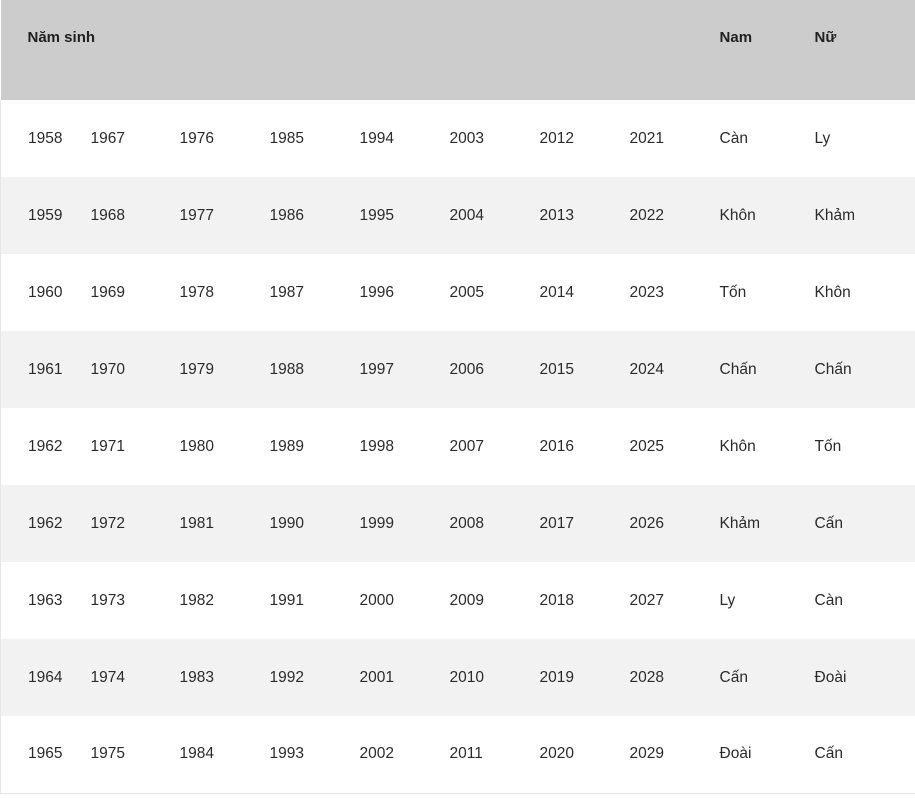 This screenshot has width=915, height=799. What do you see at coordinates (314, 292) in the screenshot?
I see `cell-birth-year: 1987` at bounding box center [314, 292].